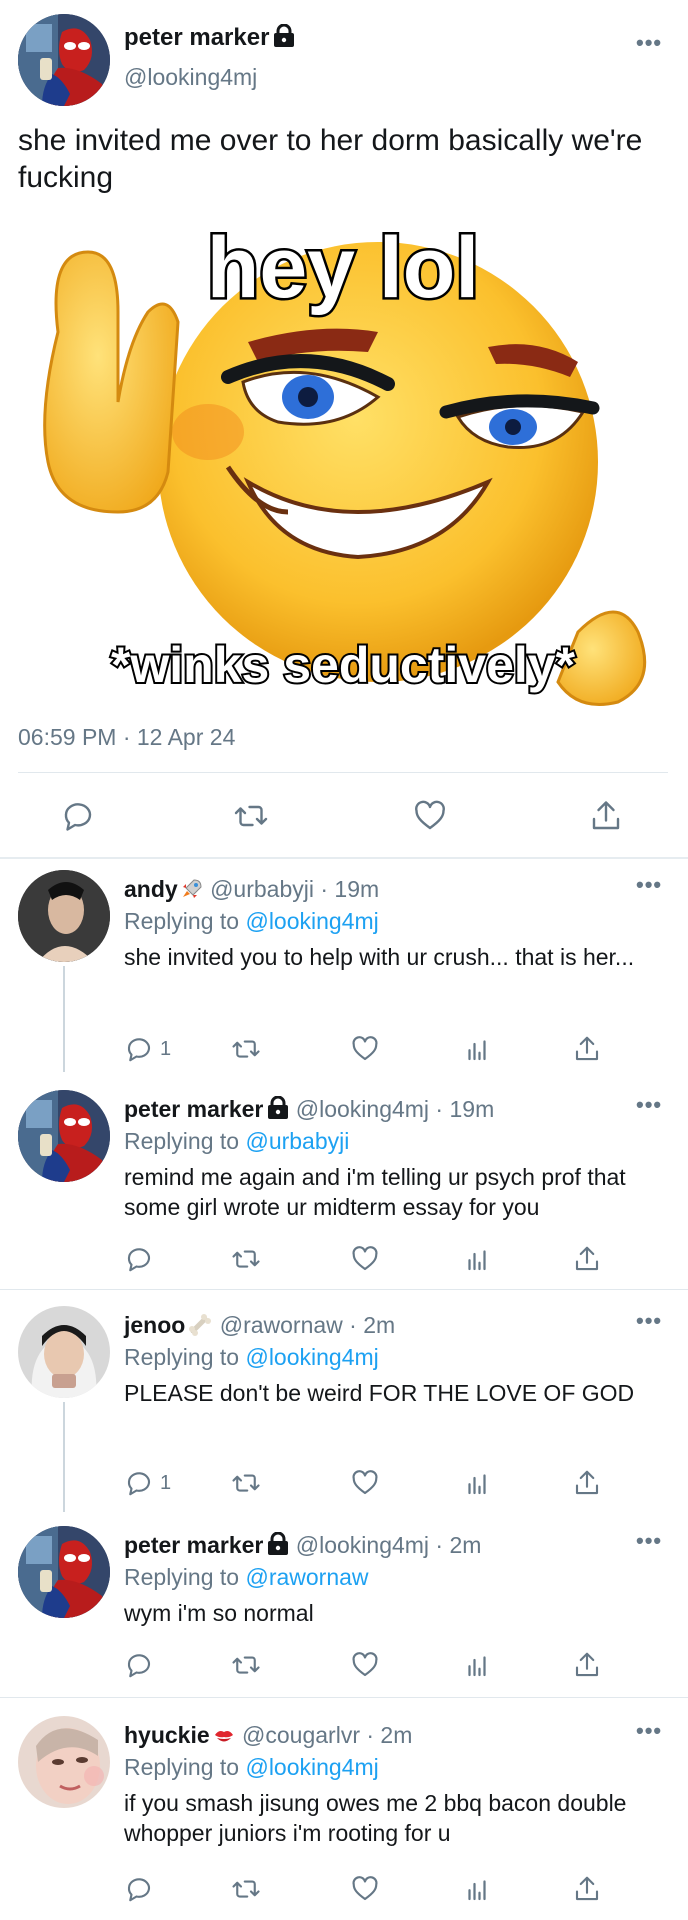 The width and height of the screenshot is (688, 1920). I want to click on reply-header: andy @urbabyji · 19m, so click(252, 889).